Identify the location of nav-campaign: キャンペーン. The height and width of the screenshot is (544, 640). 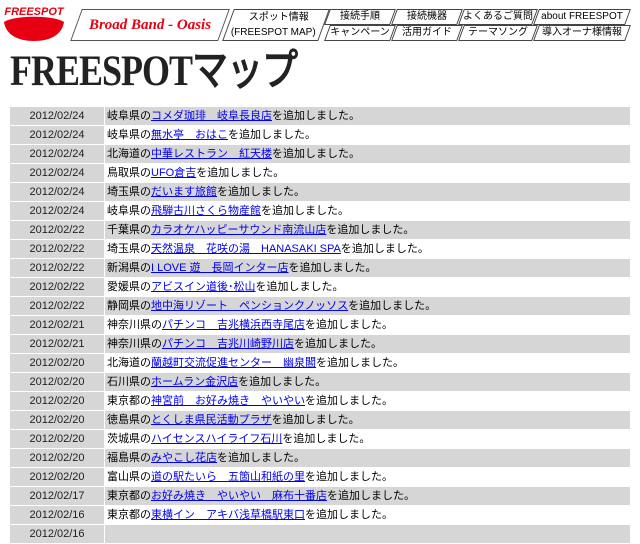
(360, 33).